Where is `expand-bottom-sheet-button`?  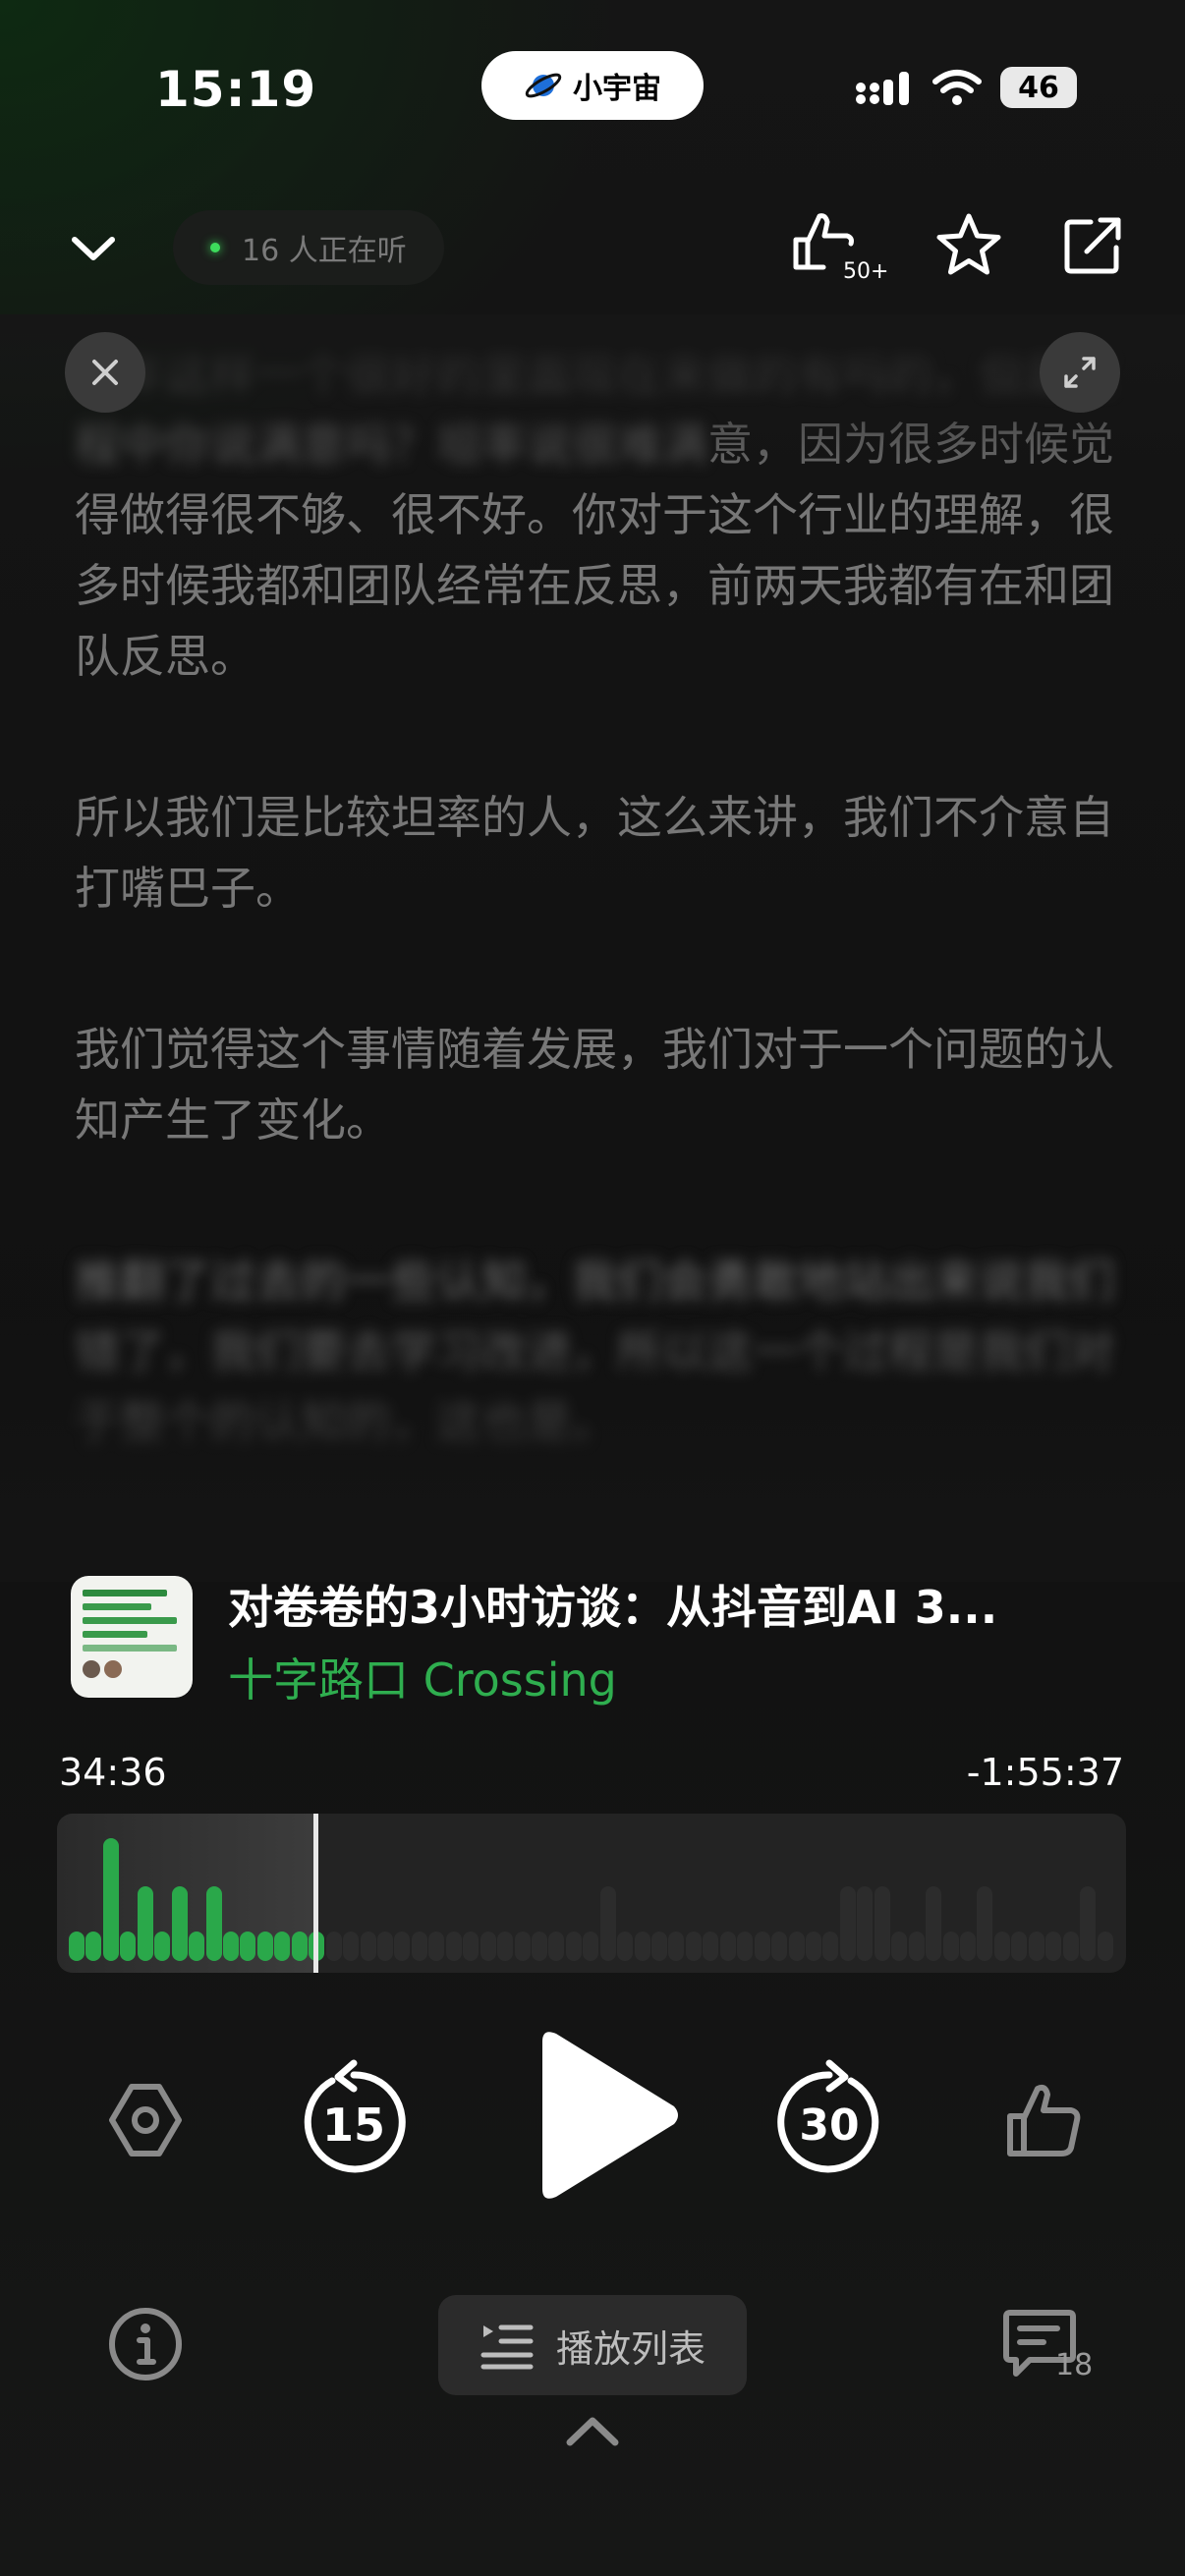 expand-bottom-sheet-button is located at coordinates (592, 2430).